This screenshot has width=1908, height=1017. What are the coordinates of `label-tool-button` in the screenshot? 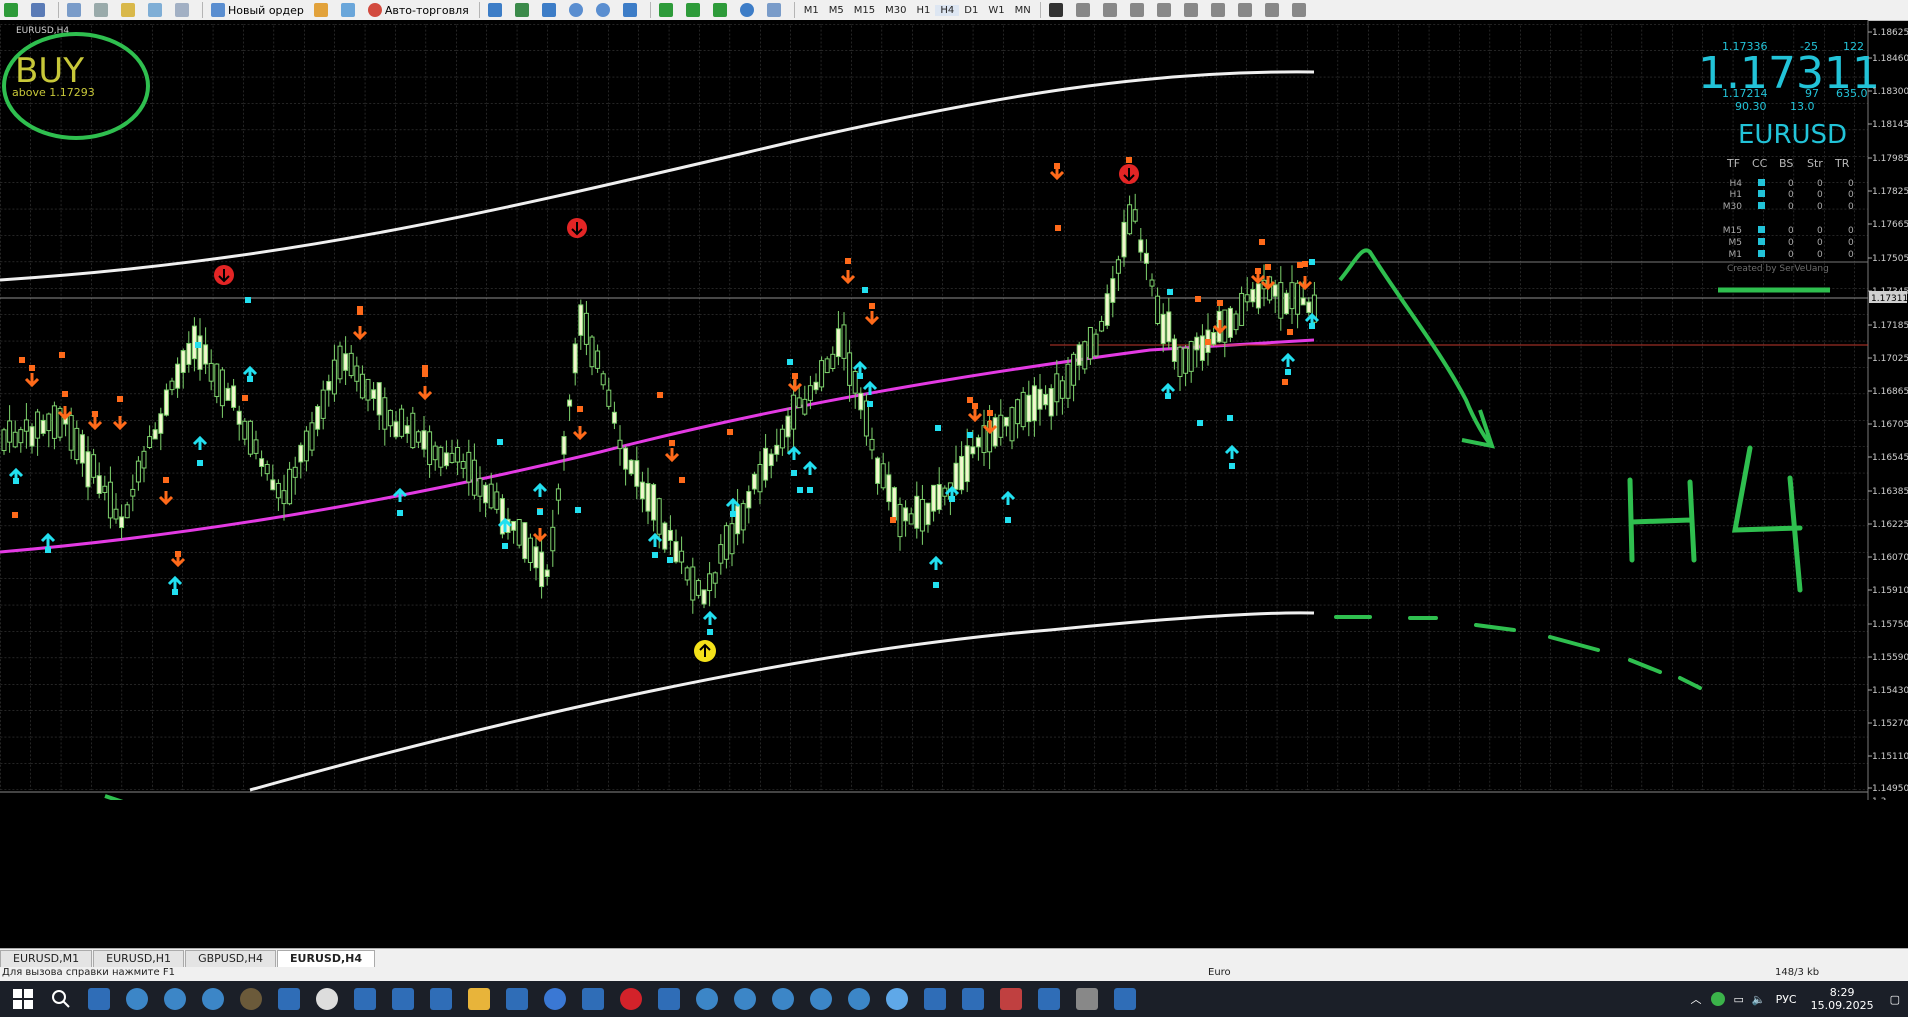 It's located at (1273, 10).